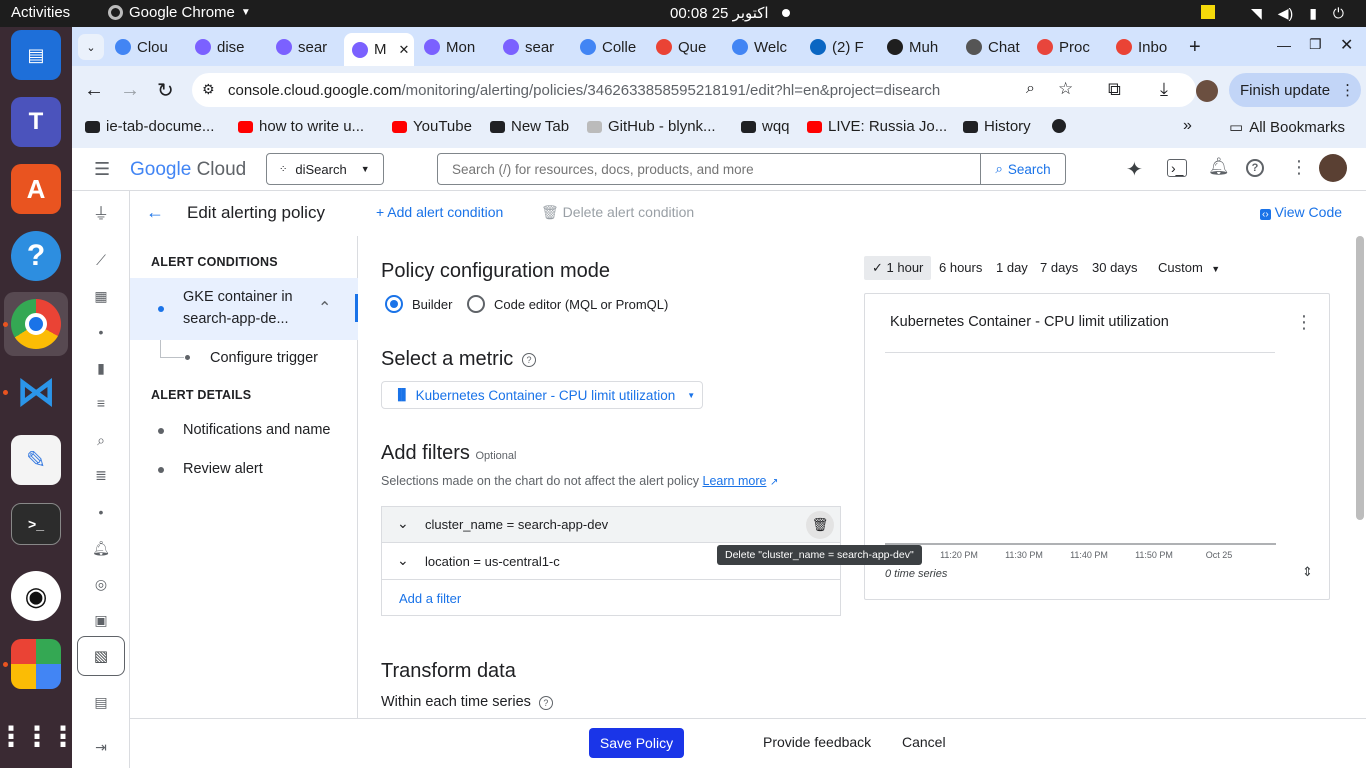 Image resolution: width=1366 pixels, height=768 pixels. I want to click on expand-legend-icon: ⇕, so click(1307, 572).